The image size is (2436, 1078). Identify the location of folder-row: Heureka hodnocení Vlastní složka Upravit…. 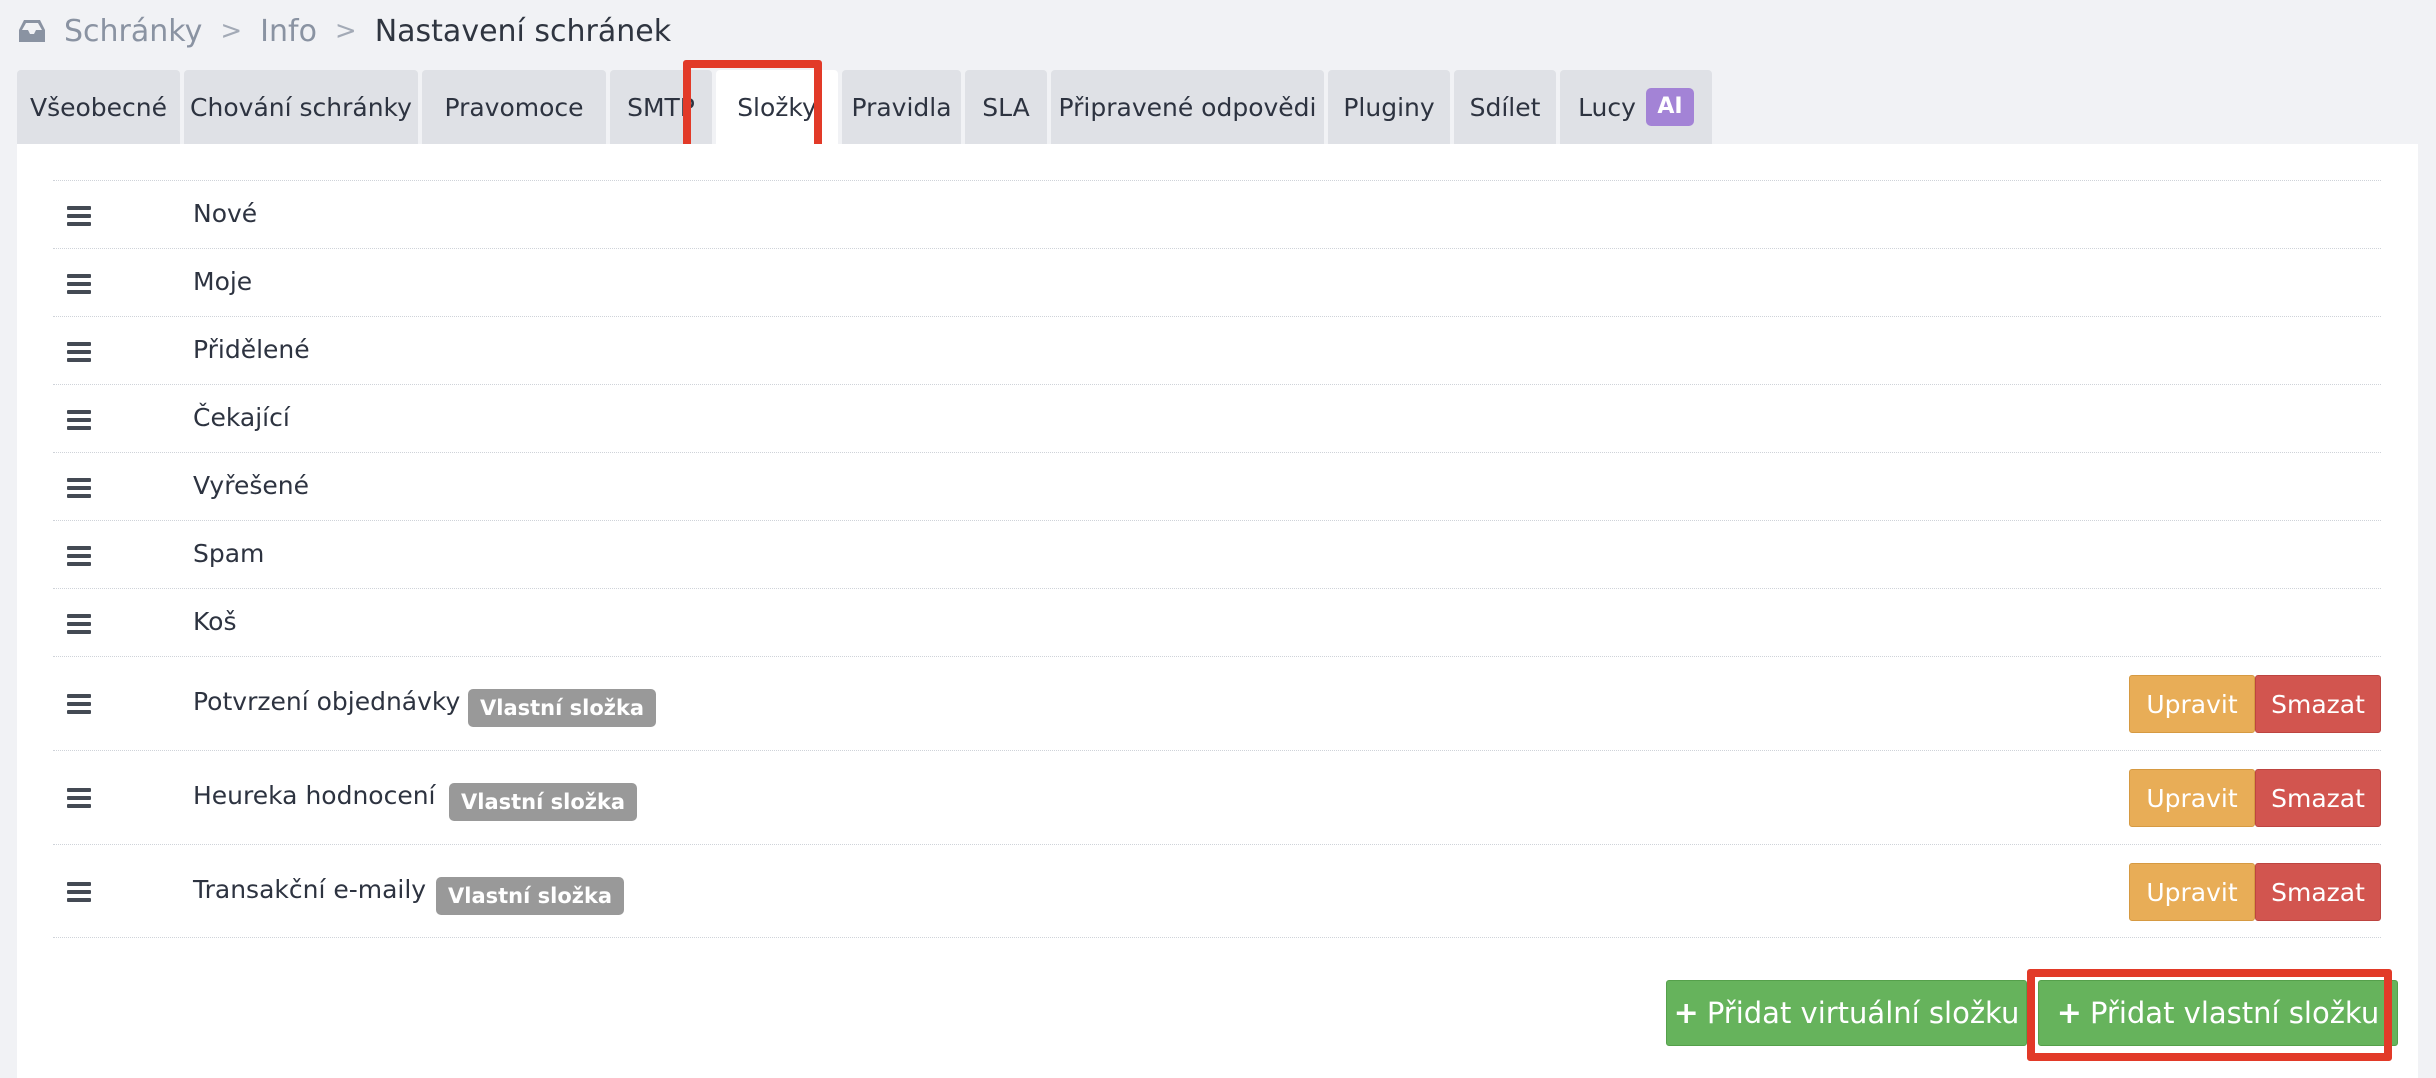
(1217, 797).